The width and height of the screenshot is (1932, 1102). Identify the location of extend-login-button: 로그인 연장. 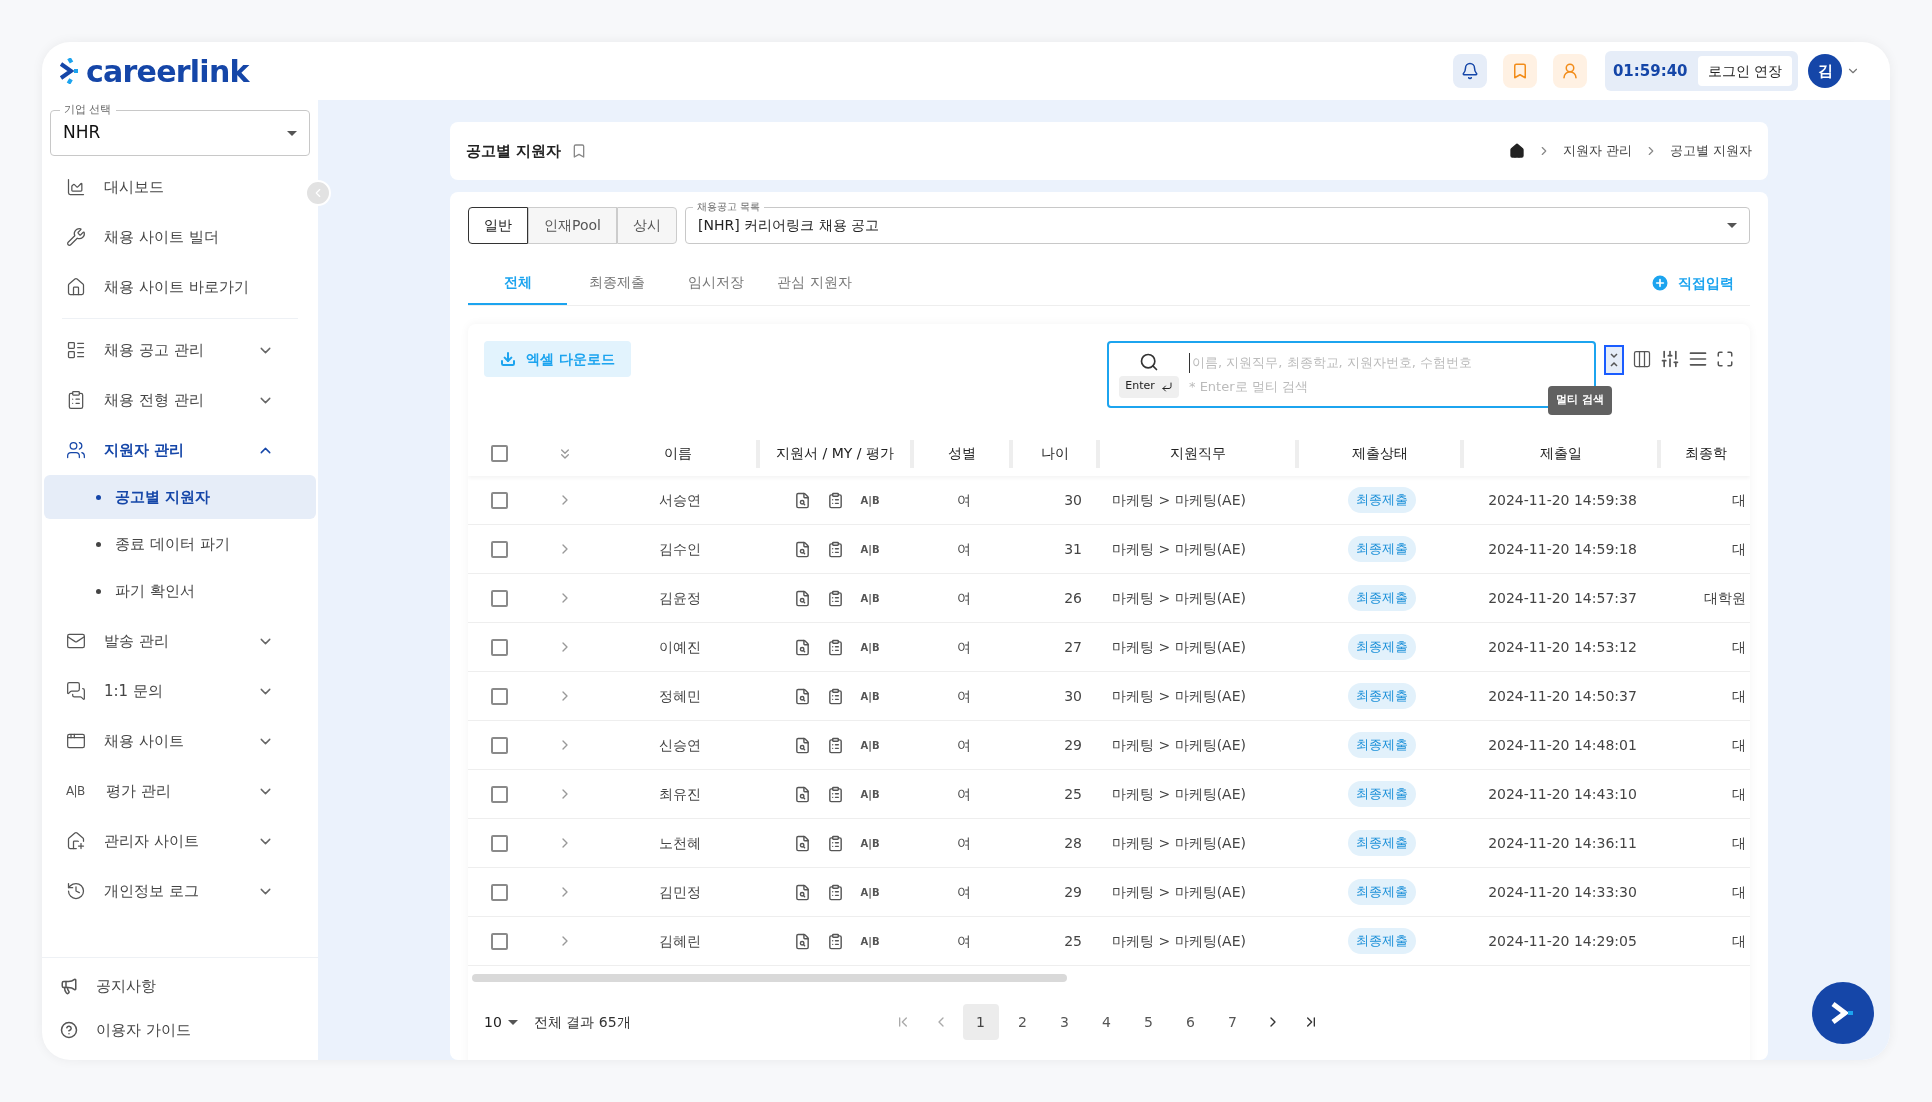
(1744, 71).